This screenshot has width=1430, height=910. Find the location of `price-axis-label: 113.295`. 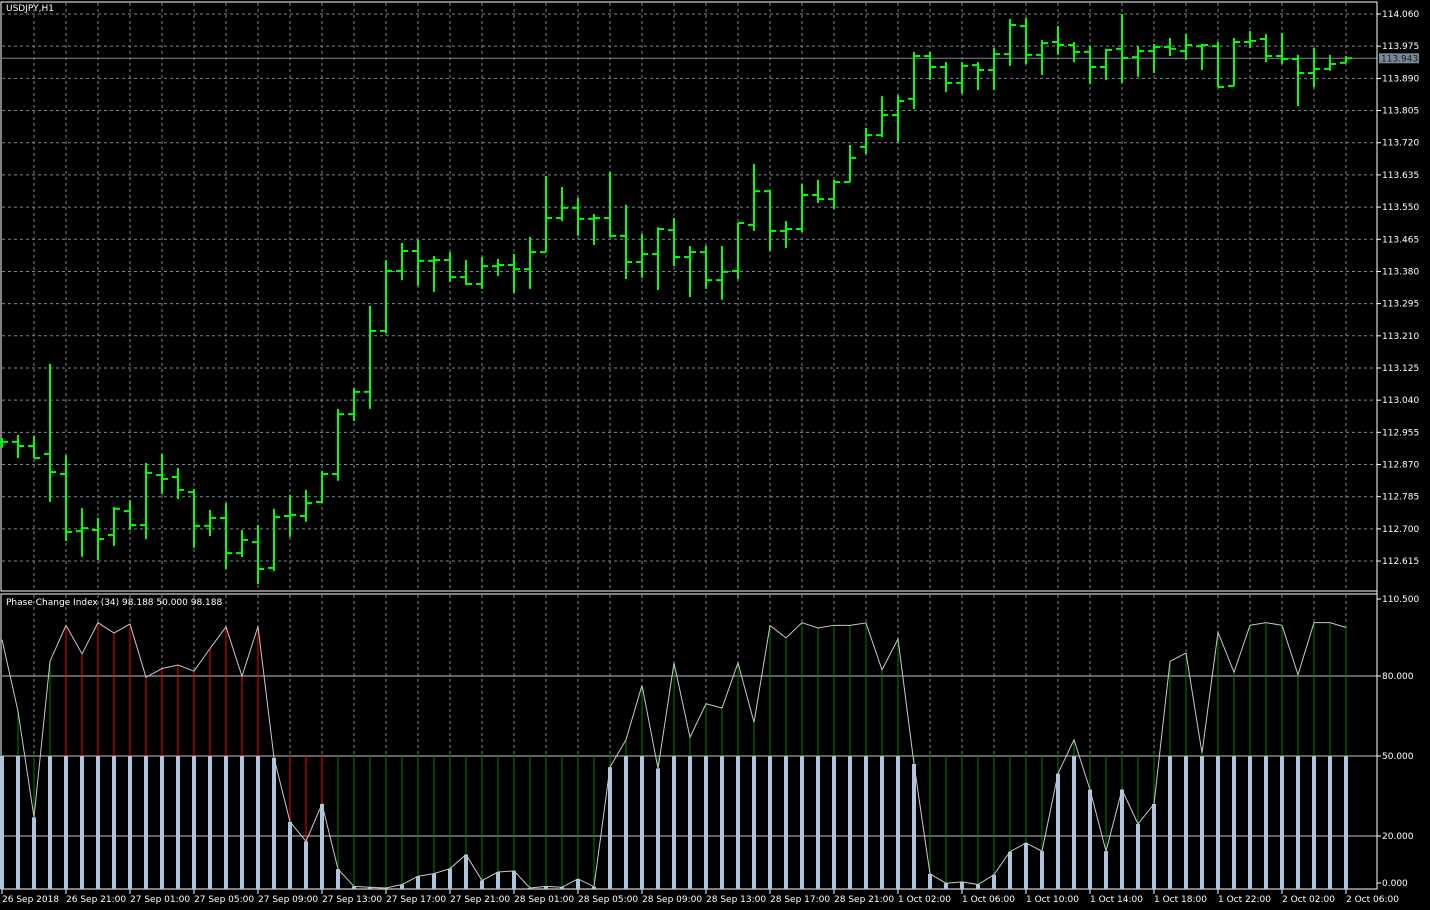

price-axis-label: 113.295 is located at coordinates (1400, 305).